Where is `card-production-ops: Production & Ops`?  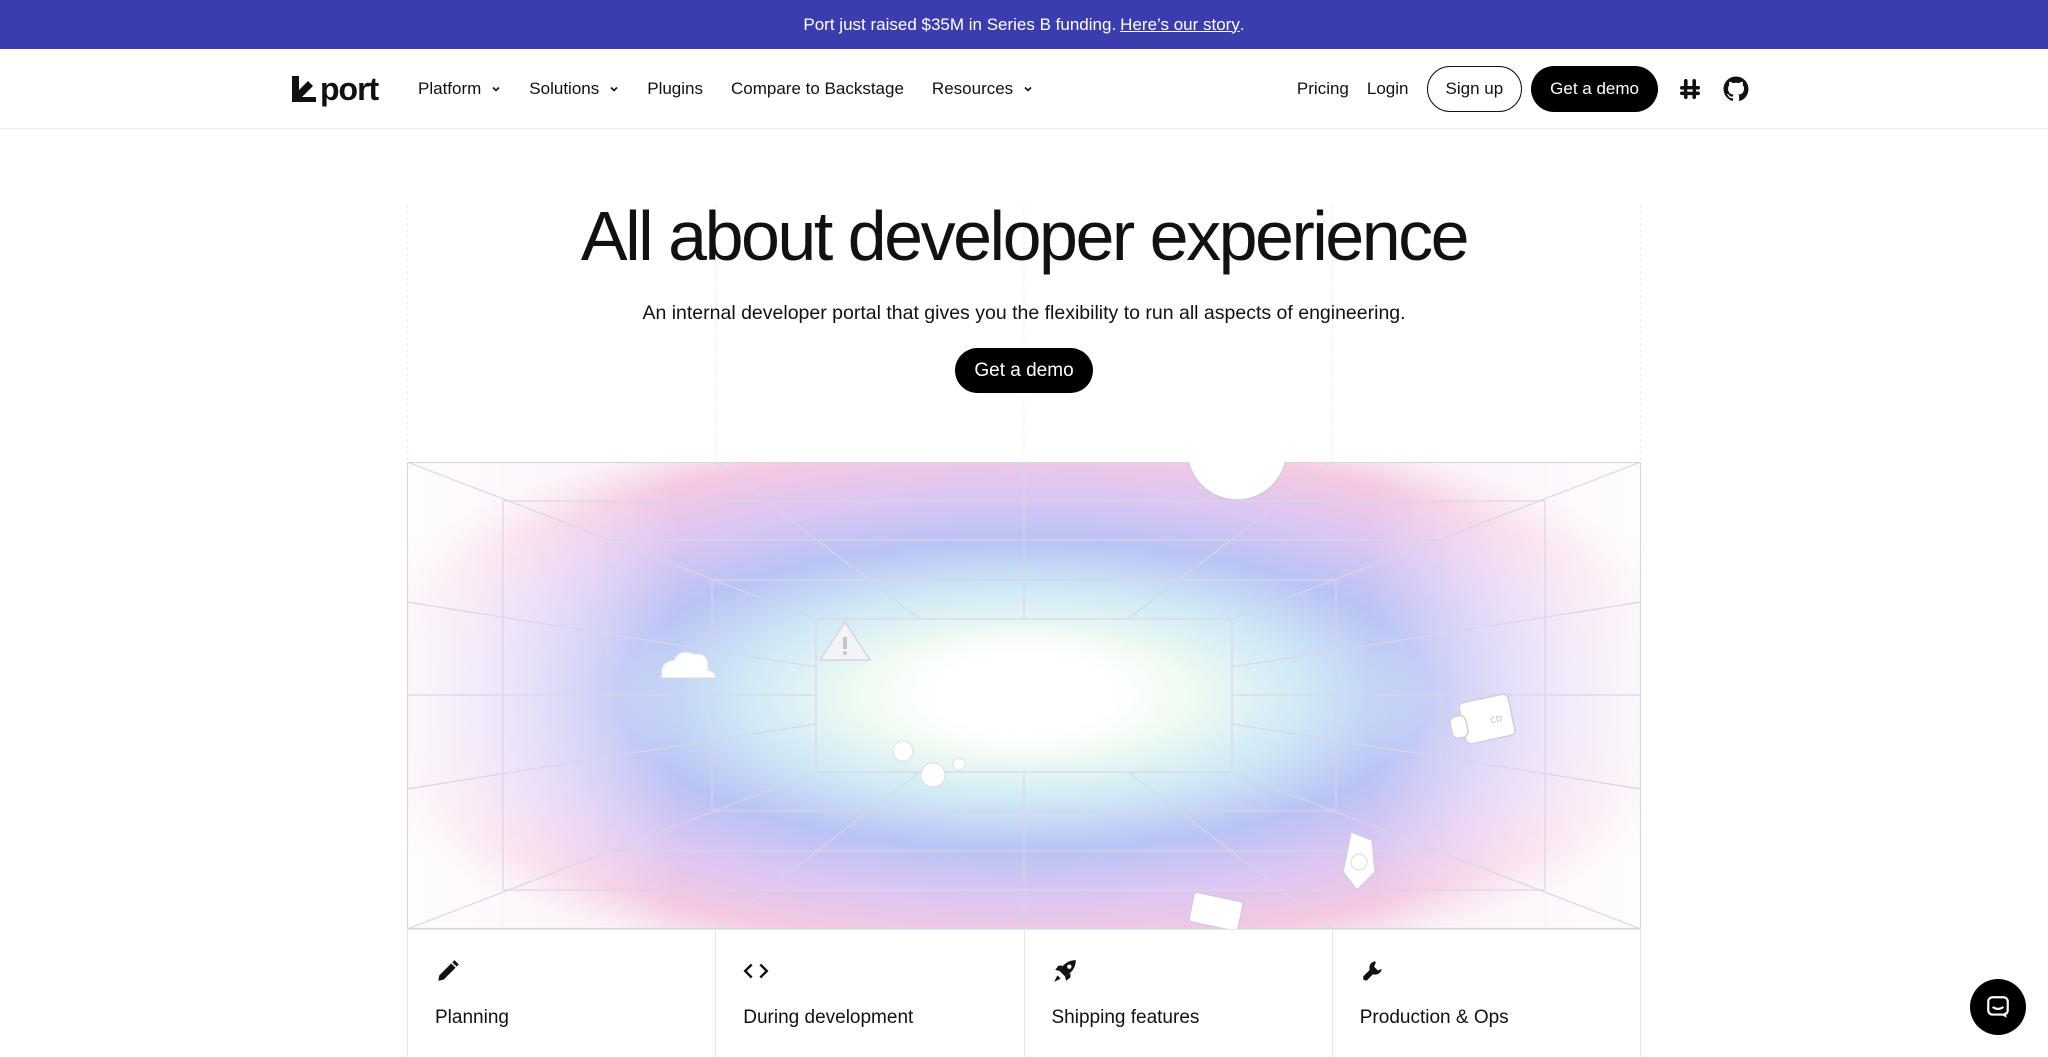
card-production-ops: Production & Ops is located at coordinates (1486, 993).